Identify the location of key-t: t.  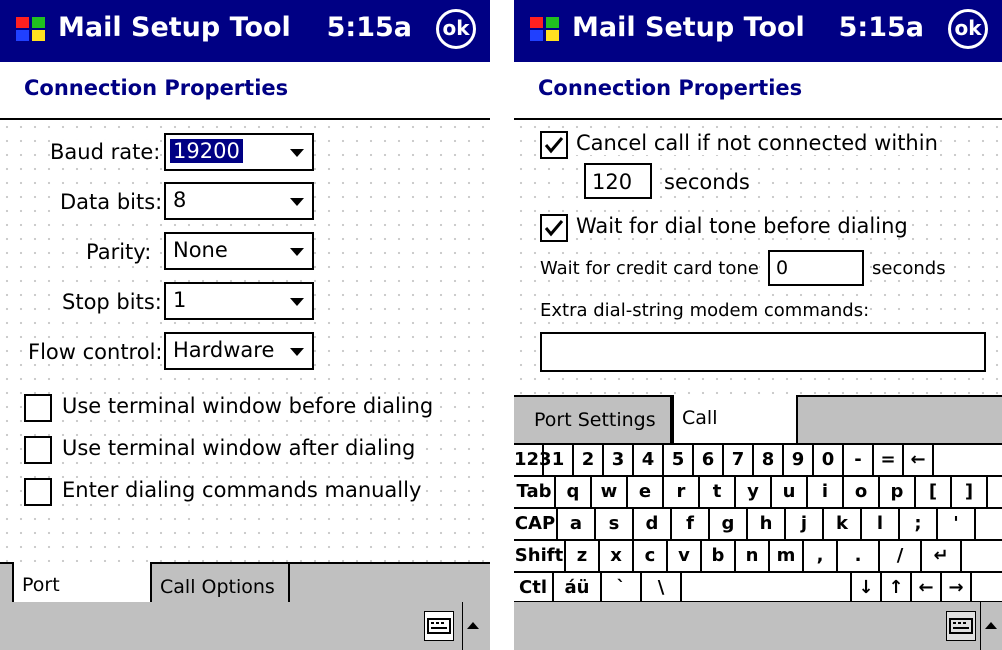
(718, 492).